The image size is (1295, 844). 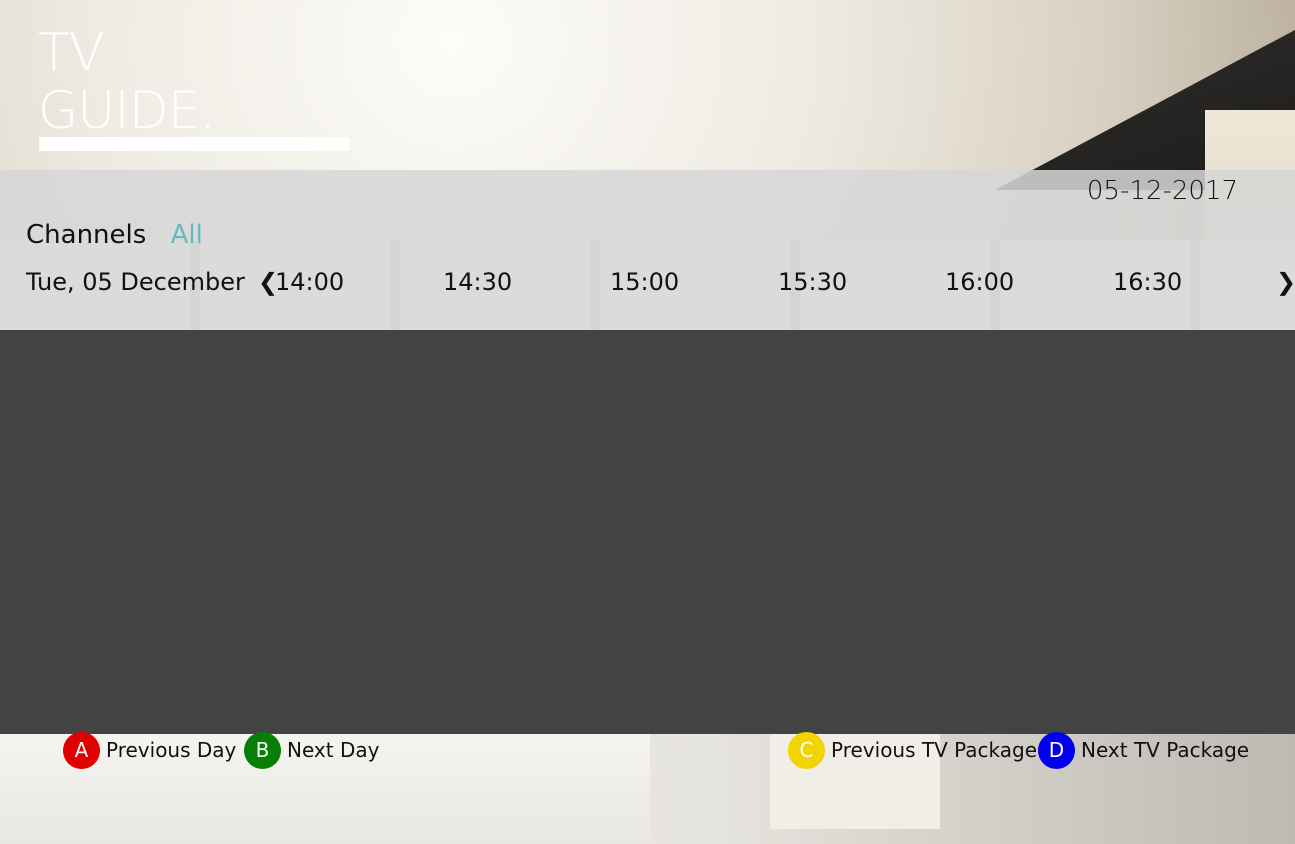 I want to click on previous-day-button: A Previous Day, so click(x=149, y=750).